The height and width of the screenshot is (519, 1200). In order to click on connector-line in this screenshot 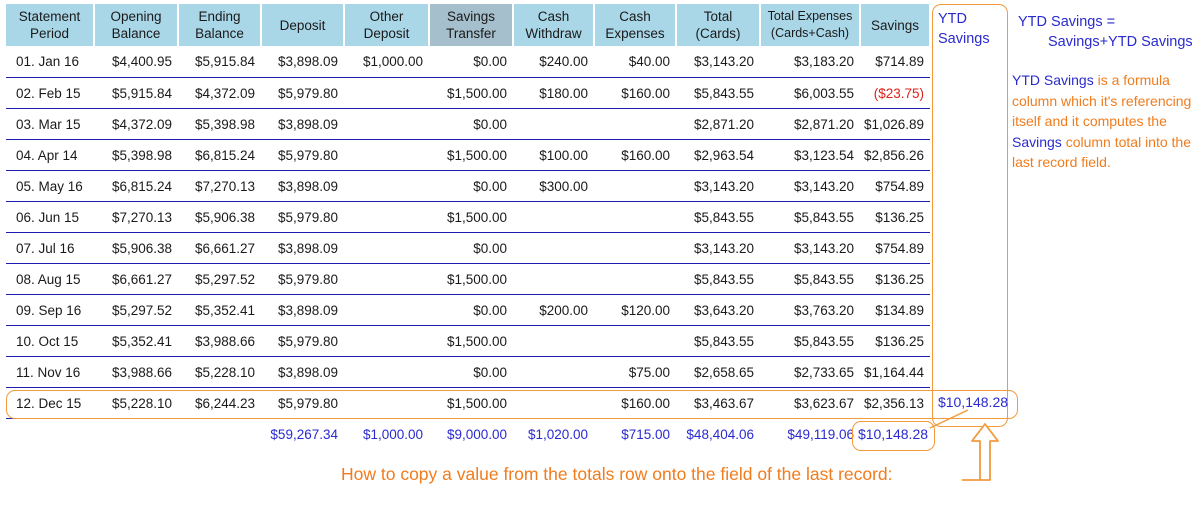, I will do `click(949, 419)`.